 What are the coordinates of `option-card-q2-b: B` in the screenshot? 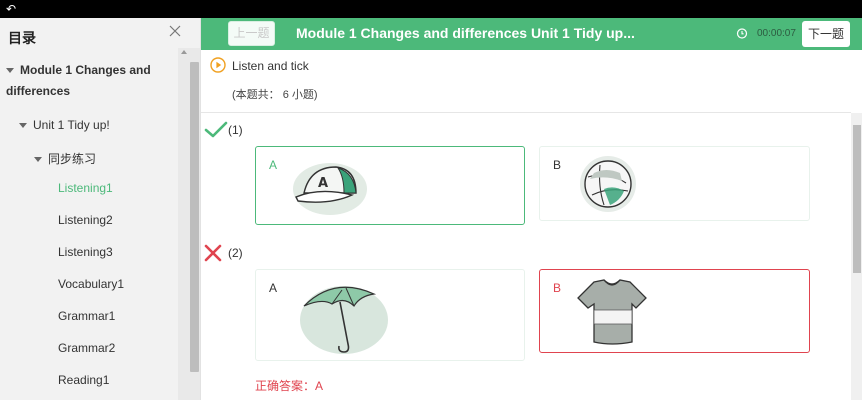 It's located at (674, 311).